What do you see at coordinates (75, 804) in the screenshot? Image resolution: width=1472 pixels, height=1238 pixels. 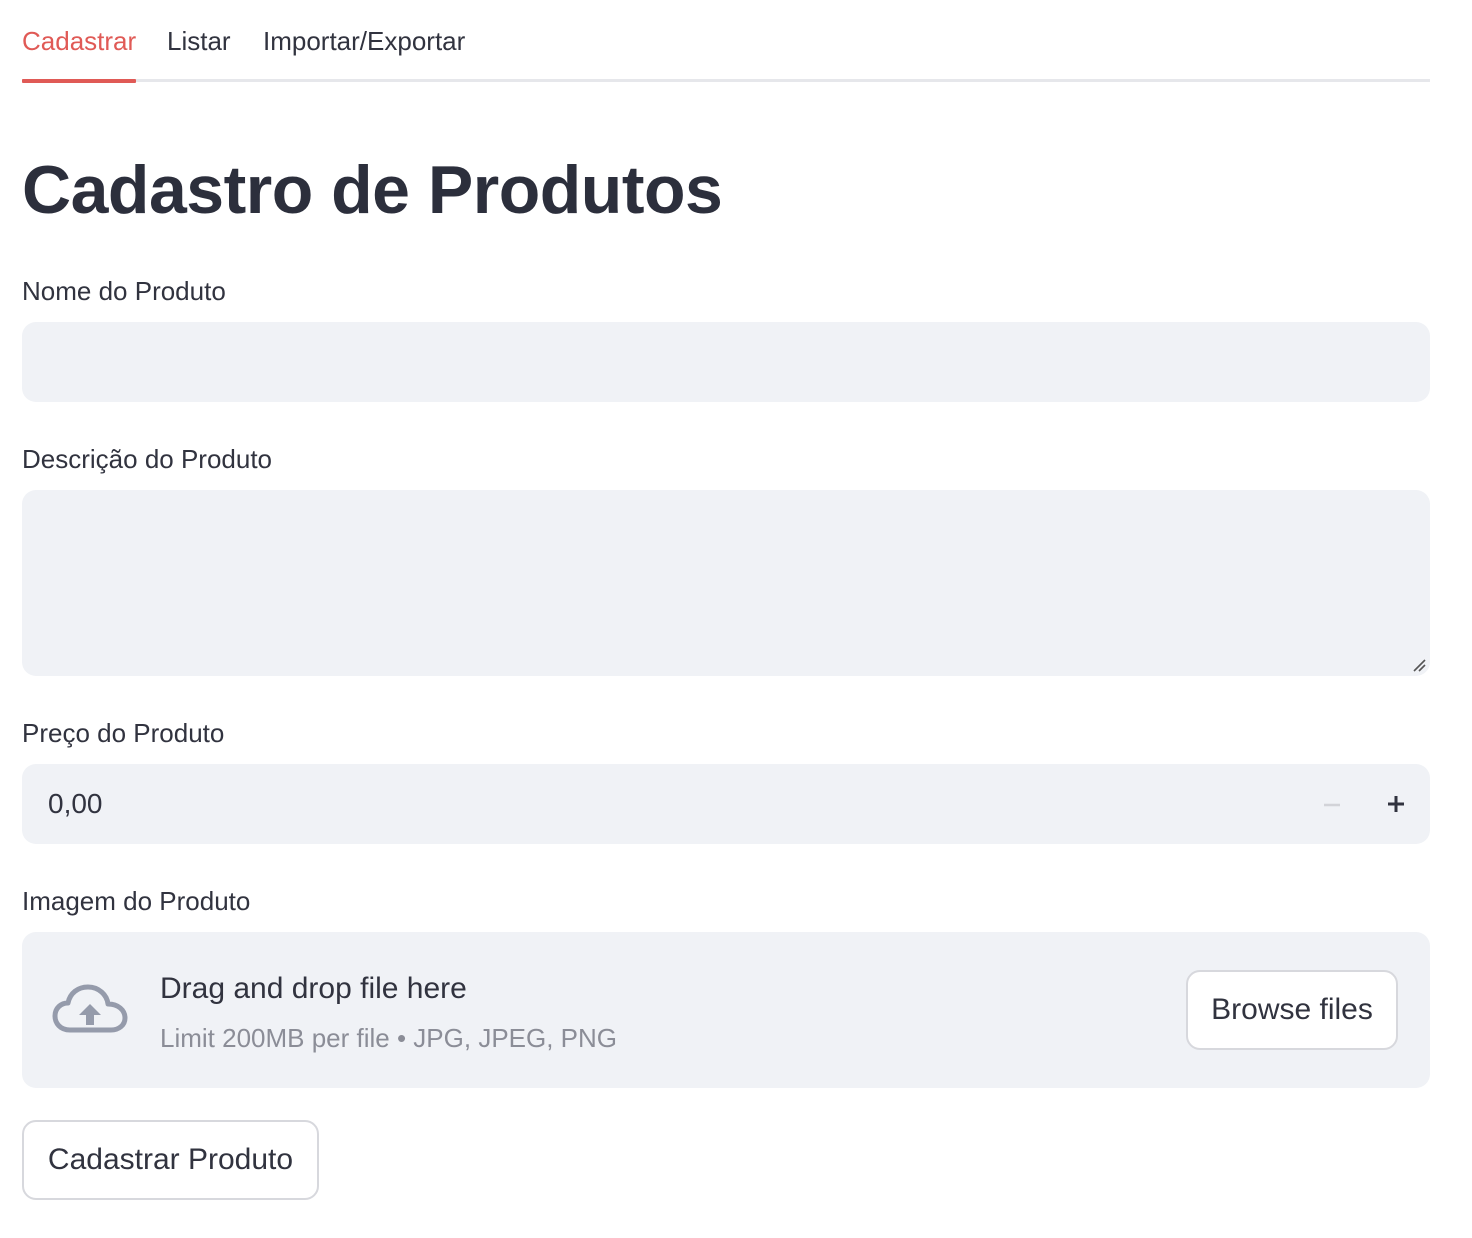 I see `price-value: 0,00` at bounding box center [75, 804].